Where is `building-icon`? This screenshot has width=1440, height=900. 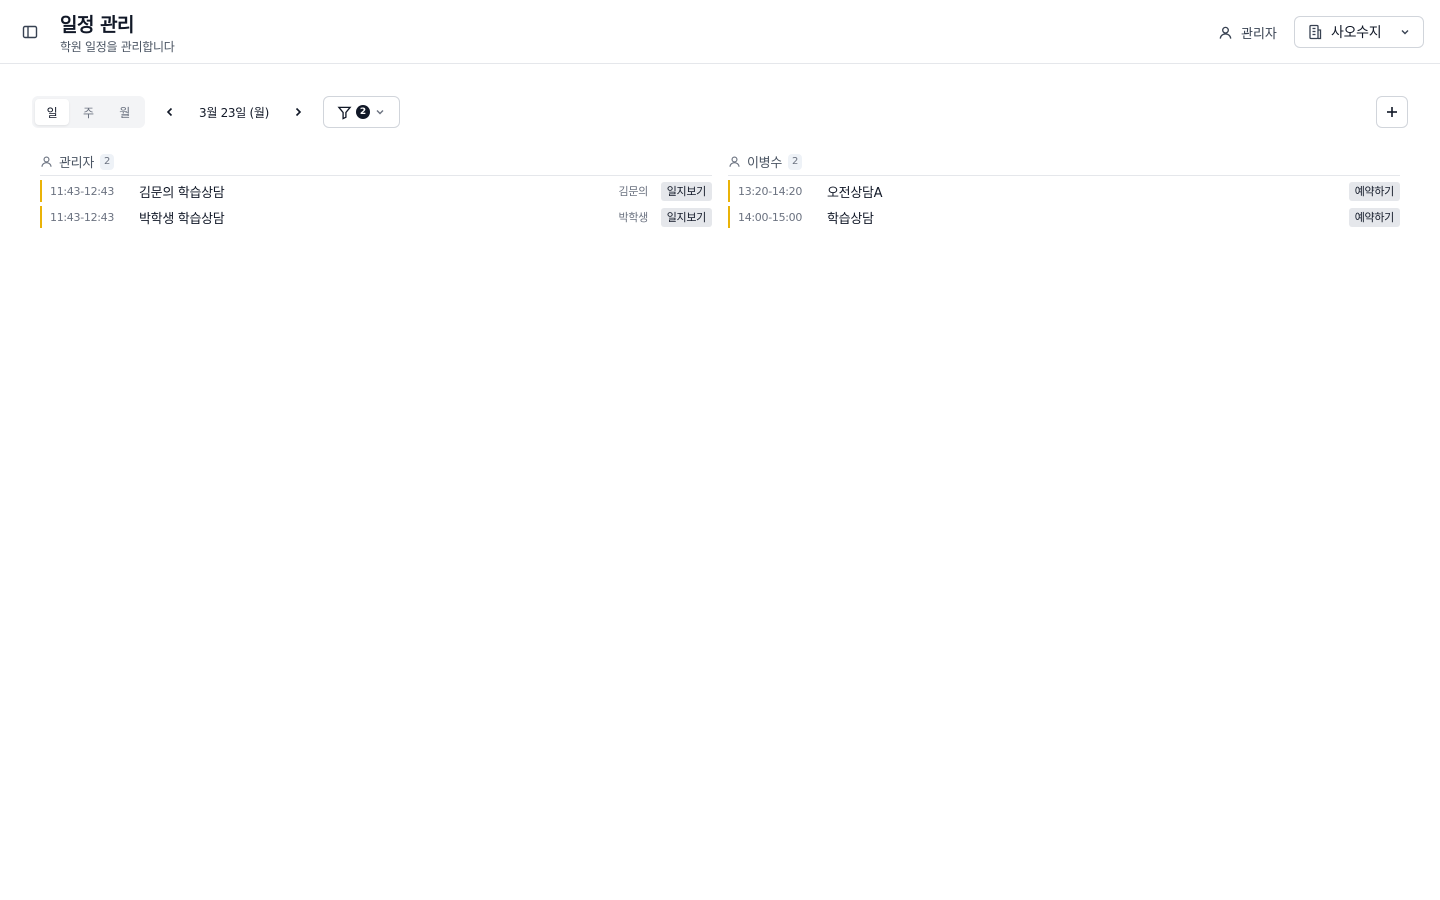
building-icon is located at coordinates (1315, 32).